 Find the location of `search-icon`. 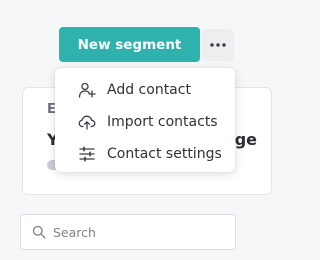

search-icon is located at coordinates (39, 232).